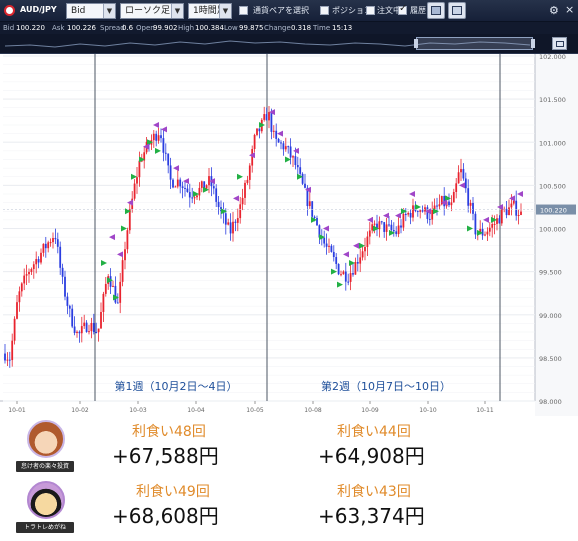 This screenshot has width=578, height=541. What do you see at coordinates (210, 11) in the screenshot?
I see `timeframe-select: 1時間足 ▼` at bounding box center [210, 11].